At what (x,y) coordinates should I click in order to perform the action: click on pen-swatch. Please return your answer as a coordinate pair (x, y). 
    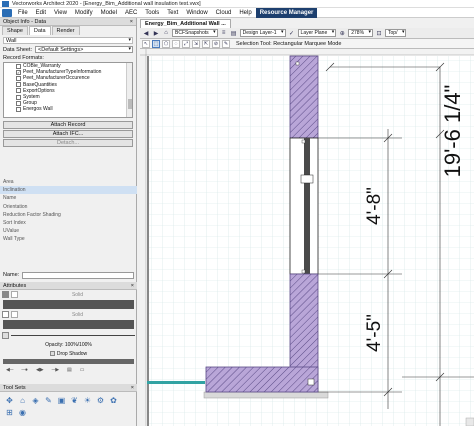
    Looking at the image, I should click on (68, 324).